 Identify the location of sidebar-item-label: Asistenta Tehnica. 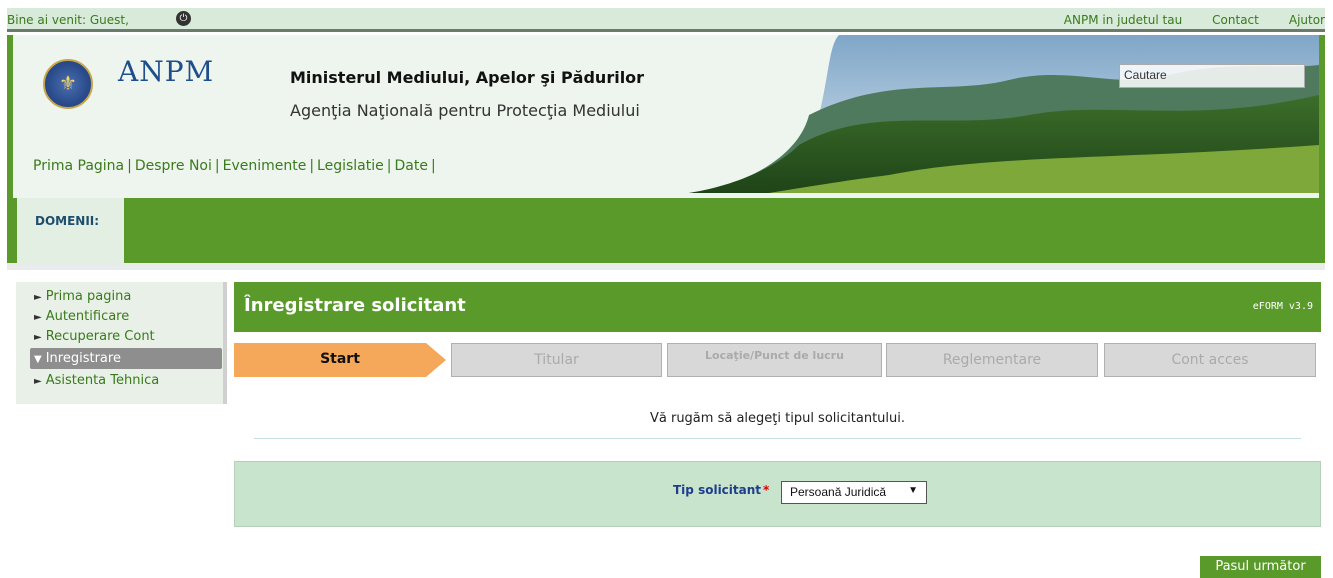
(102, 380).